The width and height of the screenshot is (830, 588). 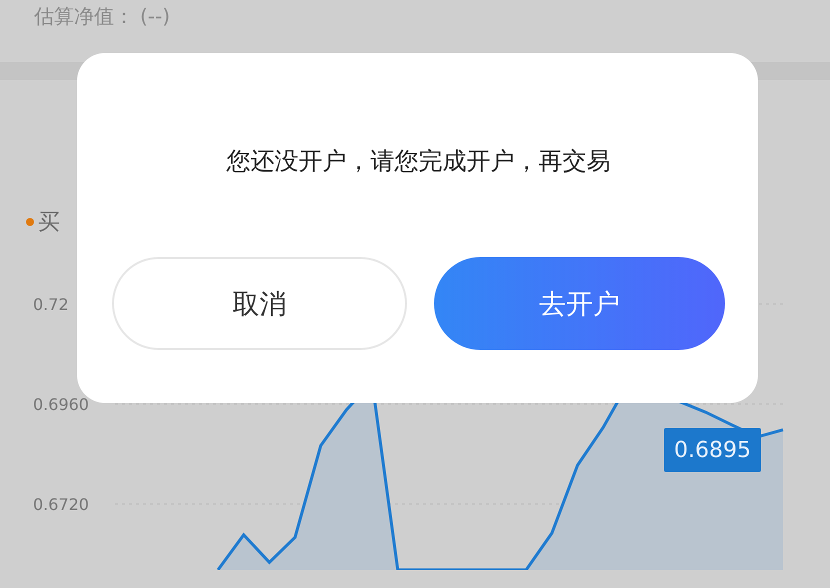 What do you see at coordinates (51, 304) in the screenshot?
I see `axis-label: 0.72` at bounding box center [51, 304].